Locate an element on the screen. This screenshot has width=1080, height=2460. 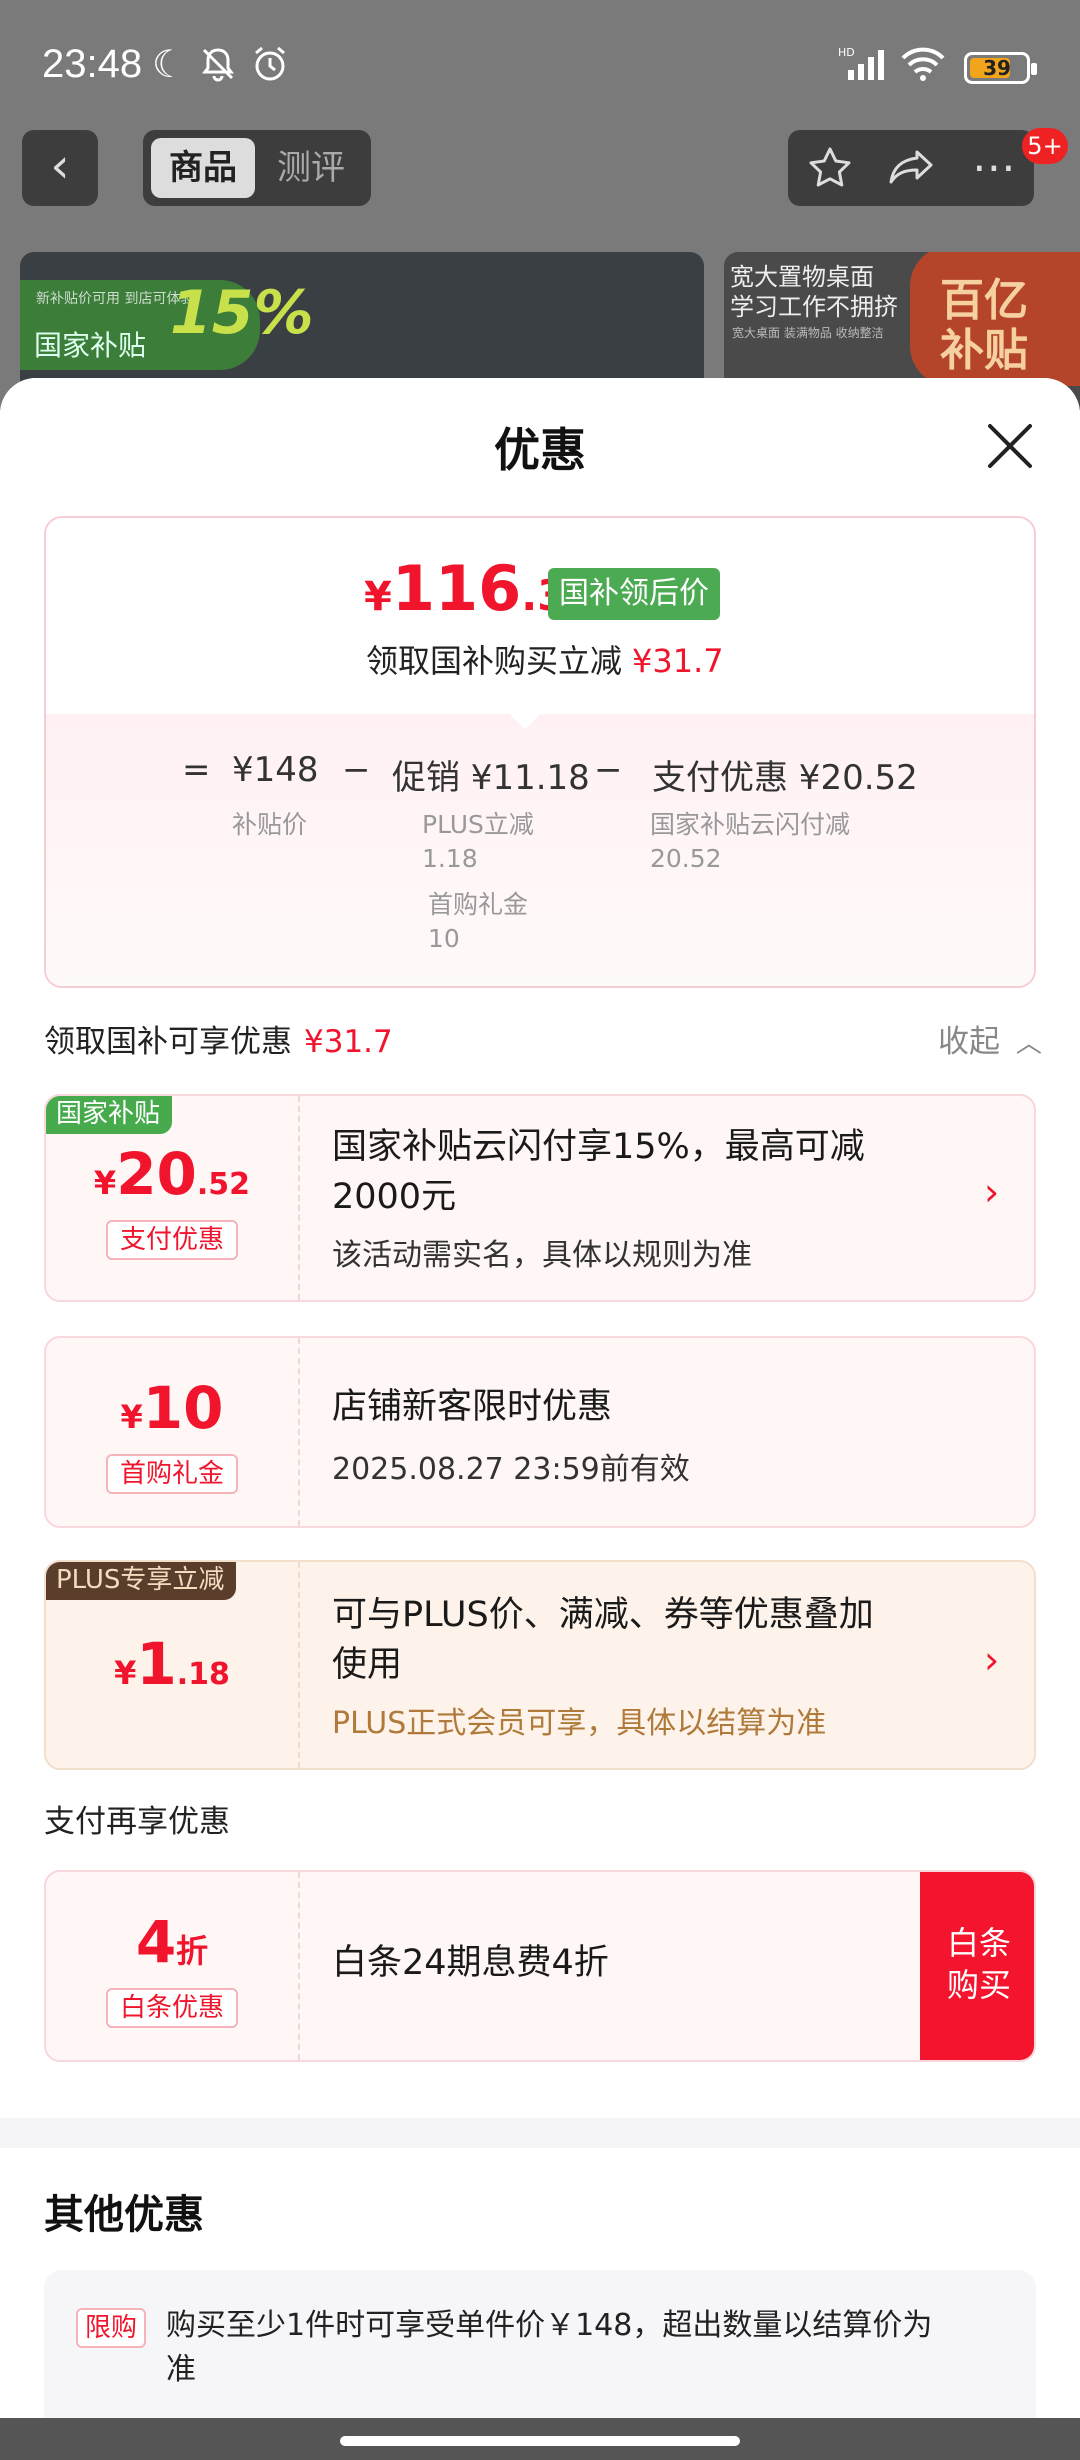
coupon-label: 支付优惠 is located at coordinates (172, 1240).